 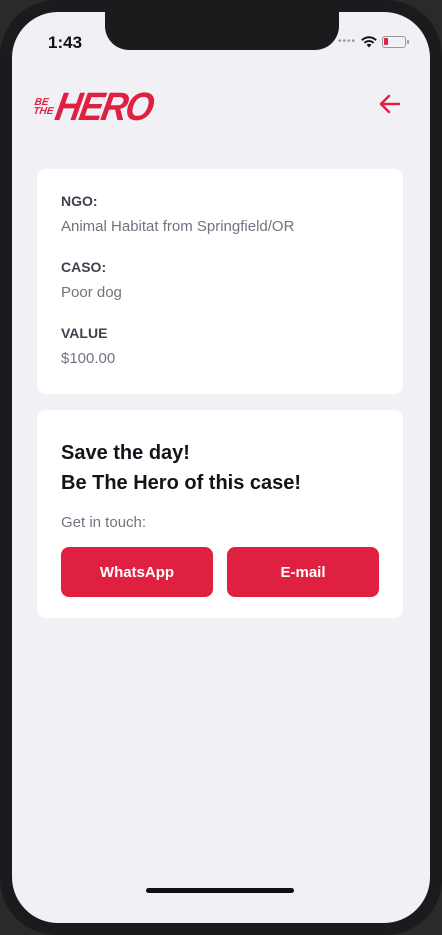 I want to click on back-button, so click(x=390, y=104).